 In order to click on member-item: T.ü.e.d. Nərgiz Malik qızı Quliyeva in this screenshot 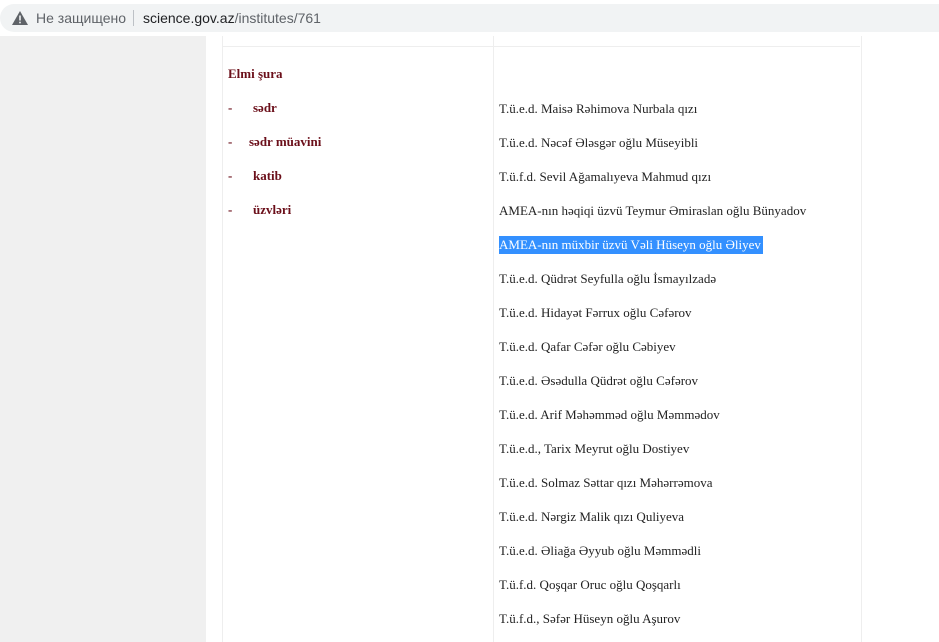, I will do `click(592, 516)`.